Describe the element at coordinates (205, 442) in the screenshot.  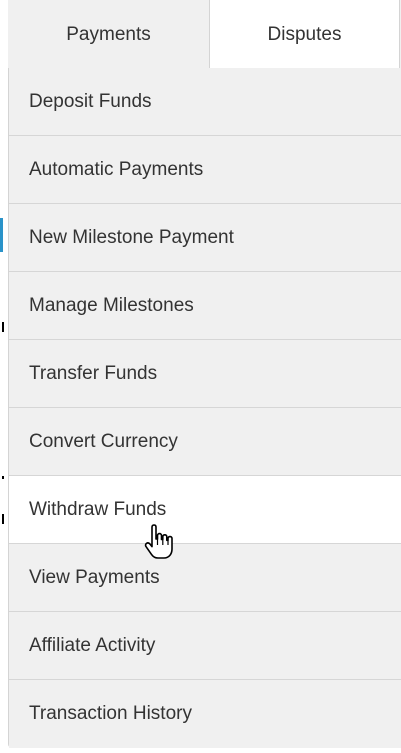
I see `menu-item-convert-currency: Convert Currency` at that location.